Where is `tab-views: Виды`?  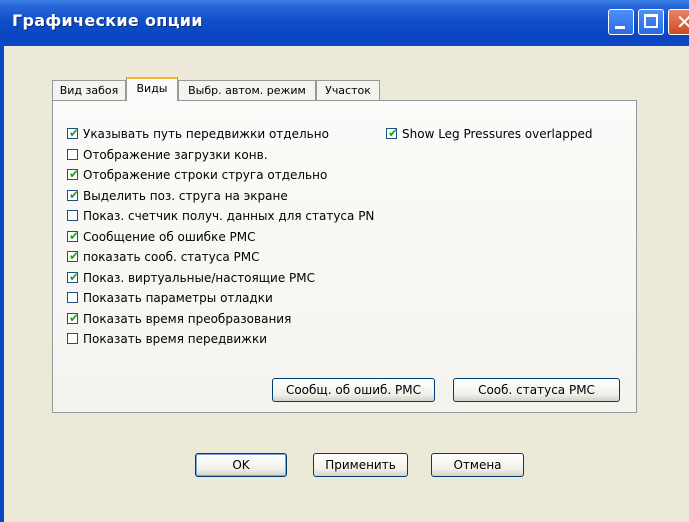
tab-views: Виды is located at coordinates (152, 89).